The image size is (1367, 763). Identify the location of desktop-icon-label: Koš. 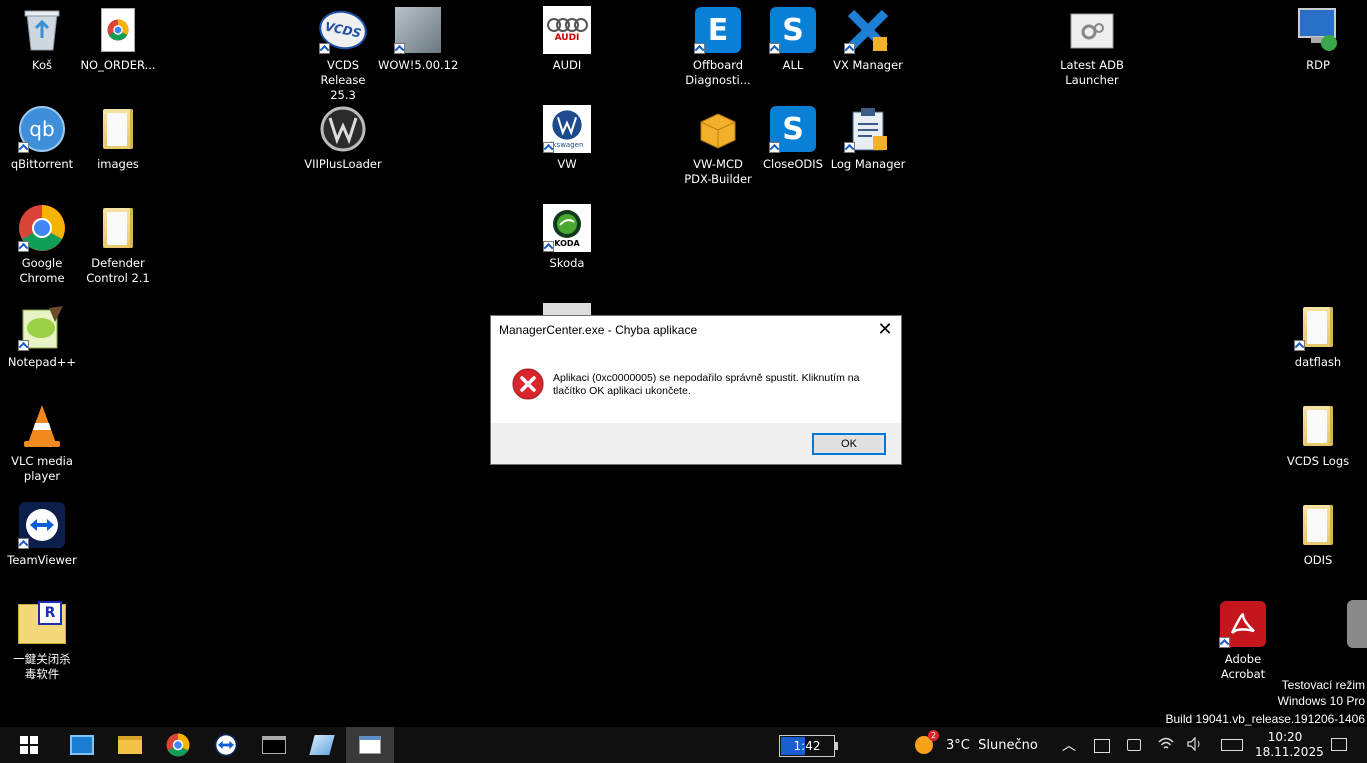
(42, 65).